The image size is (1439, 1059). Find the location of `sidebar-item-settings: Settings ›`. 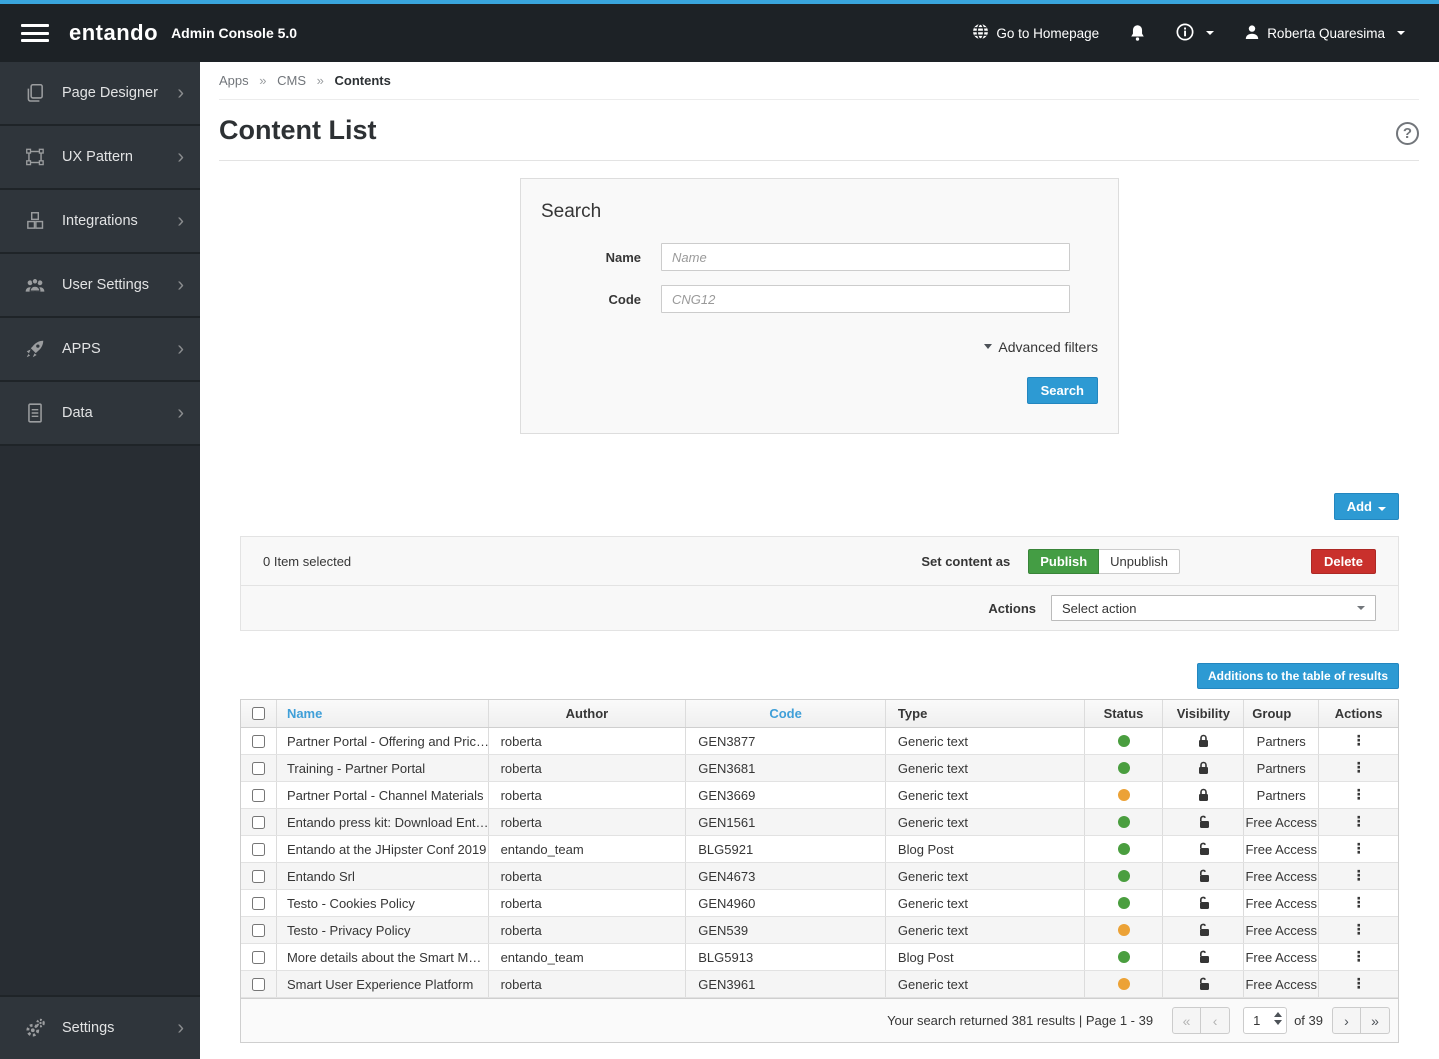

sidebar-item-settings: Settings › is located at coordinates (100, 1027).